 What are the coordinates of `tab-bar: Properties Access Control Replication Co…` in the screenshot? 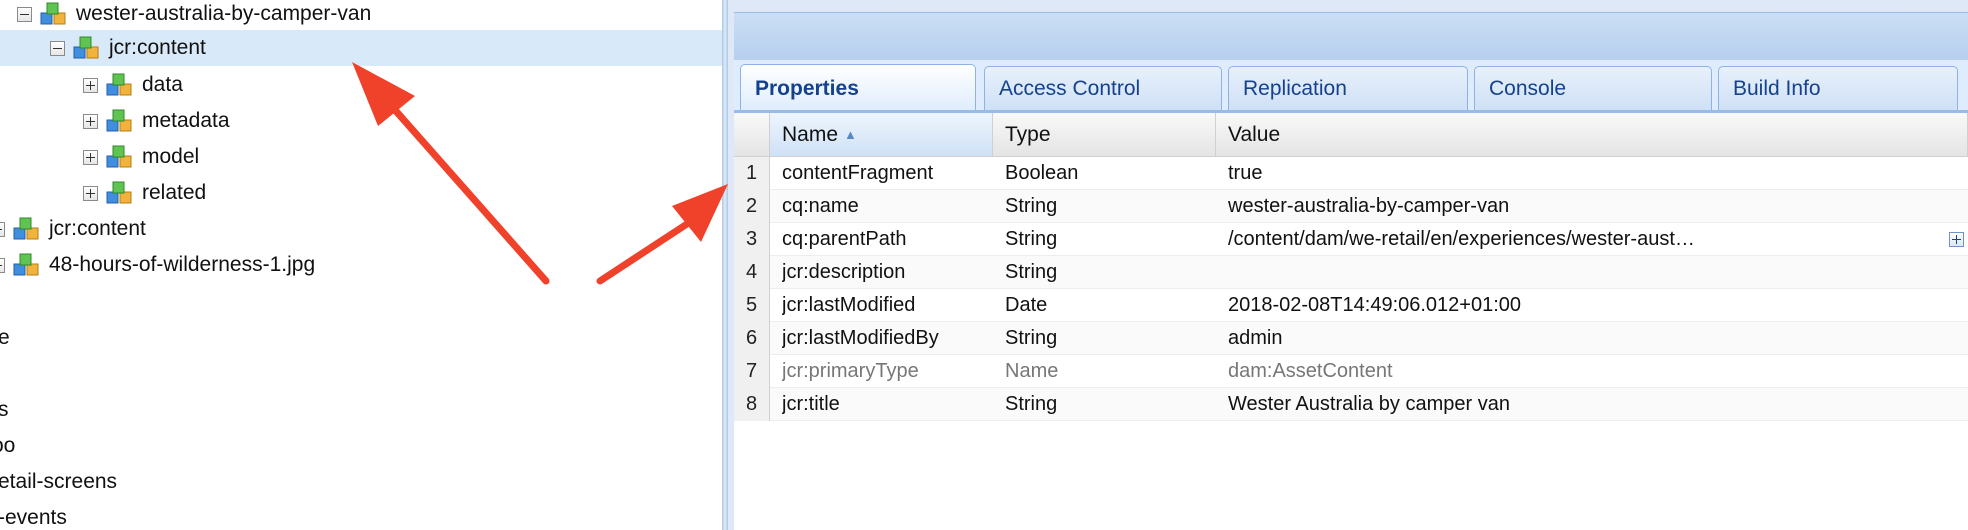 It's located at (1351, 86).